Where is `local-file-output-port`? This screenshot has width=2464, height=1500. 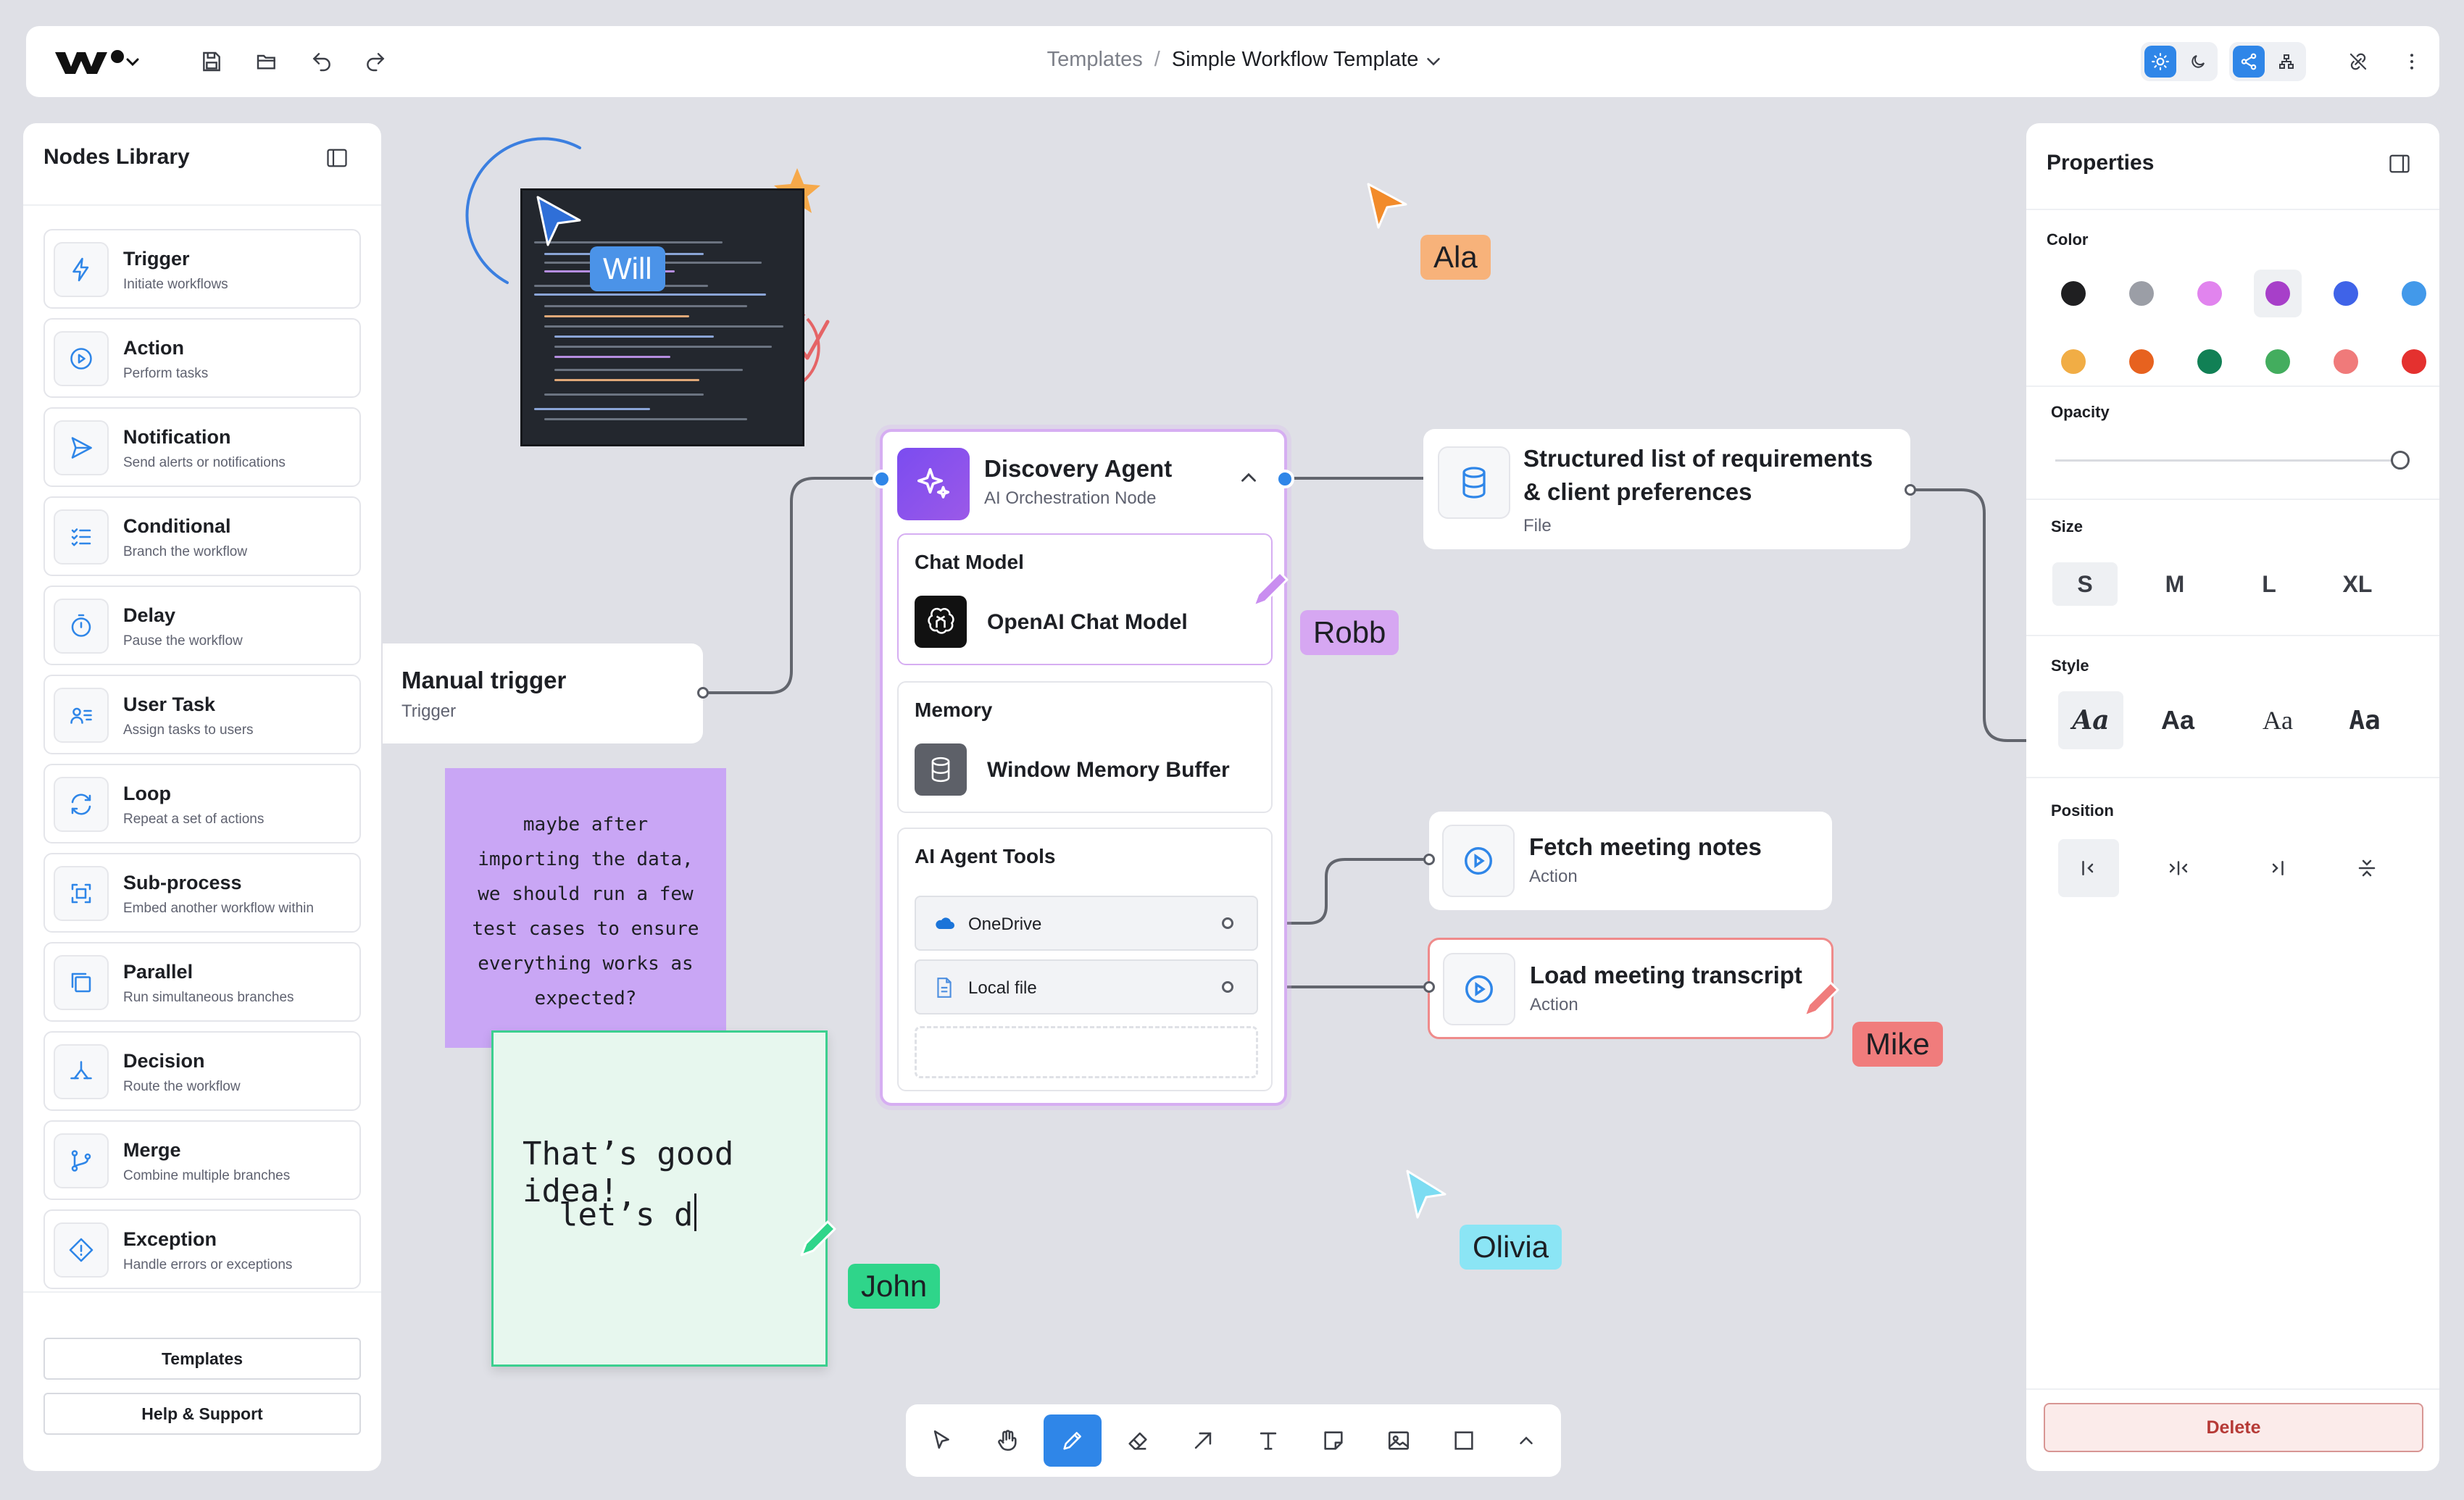 local-file-output-port is located at coordinates (1227, 987).